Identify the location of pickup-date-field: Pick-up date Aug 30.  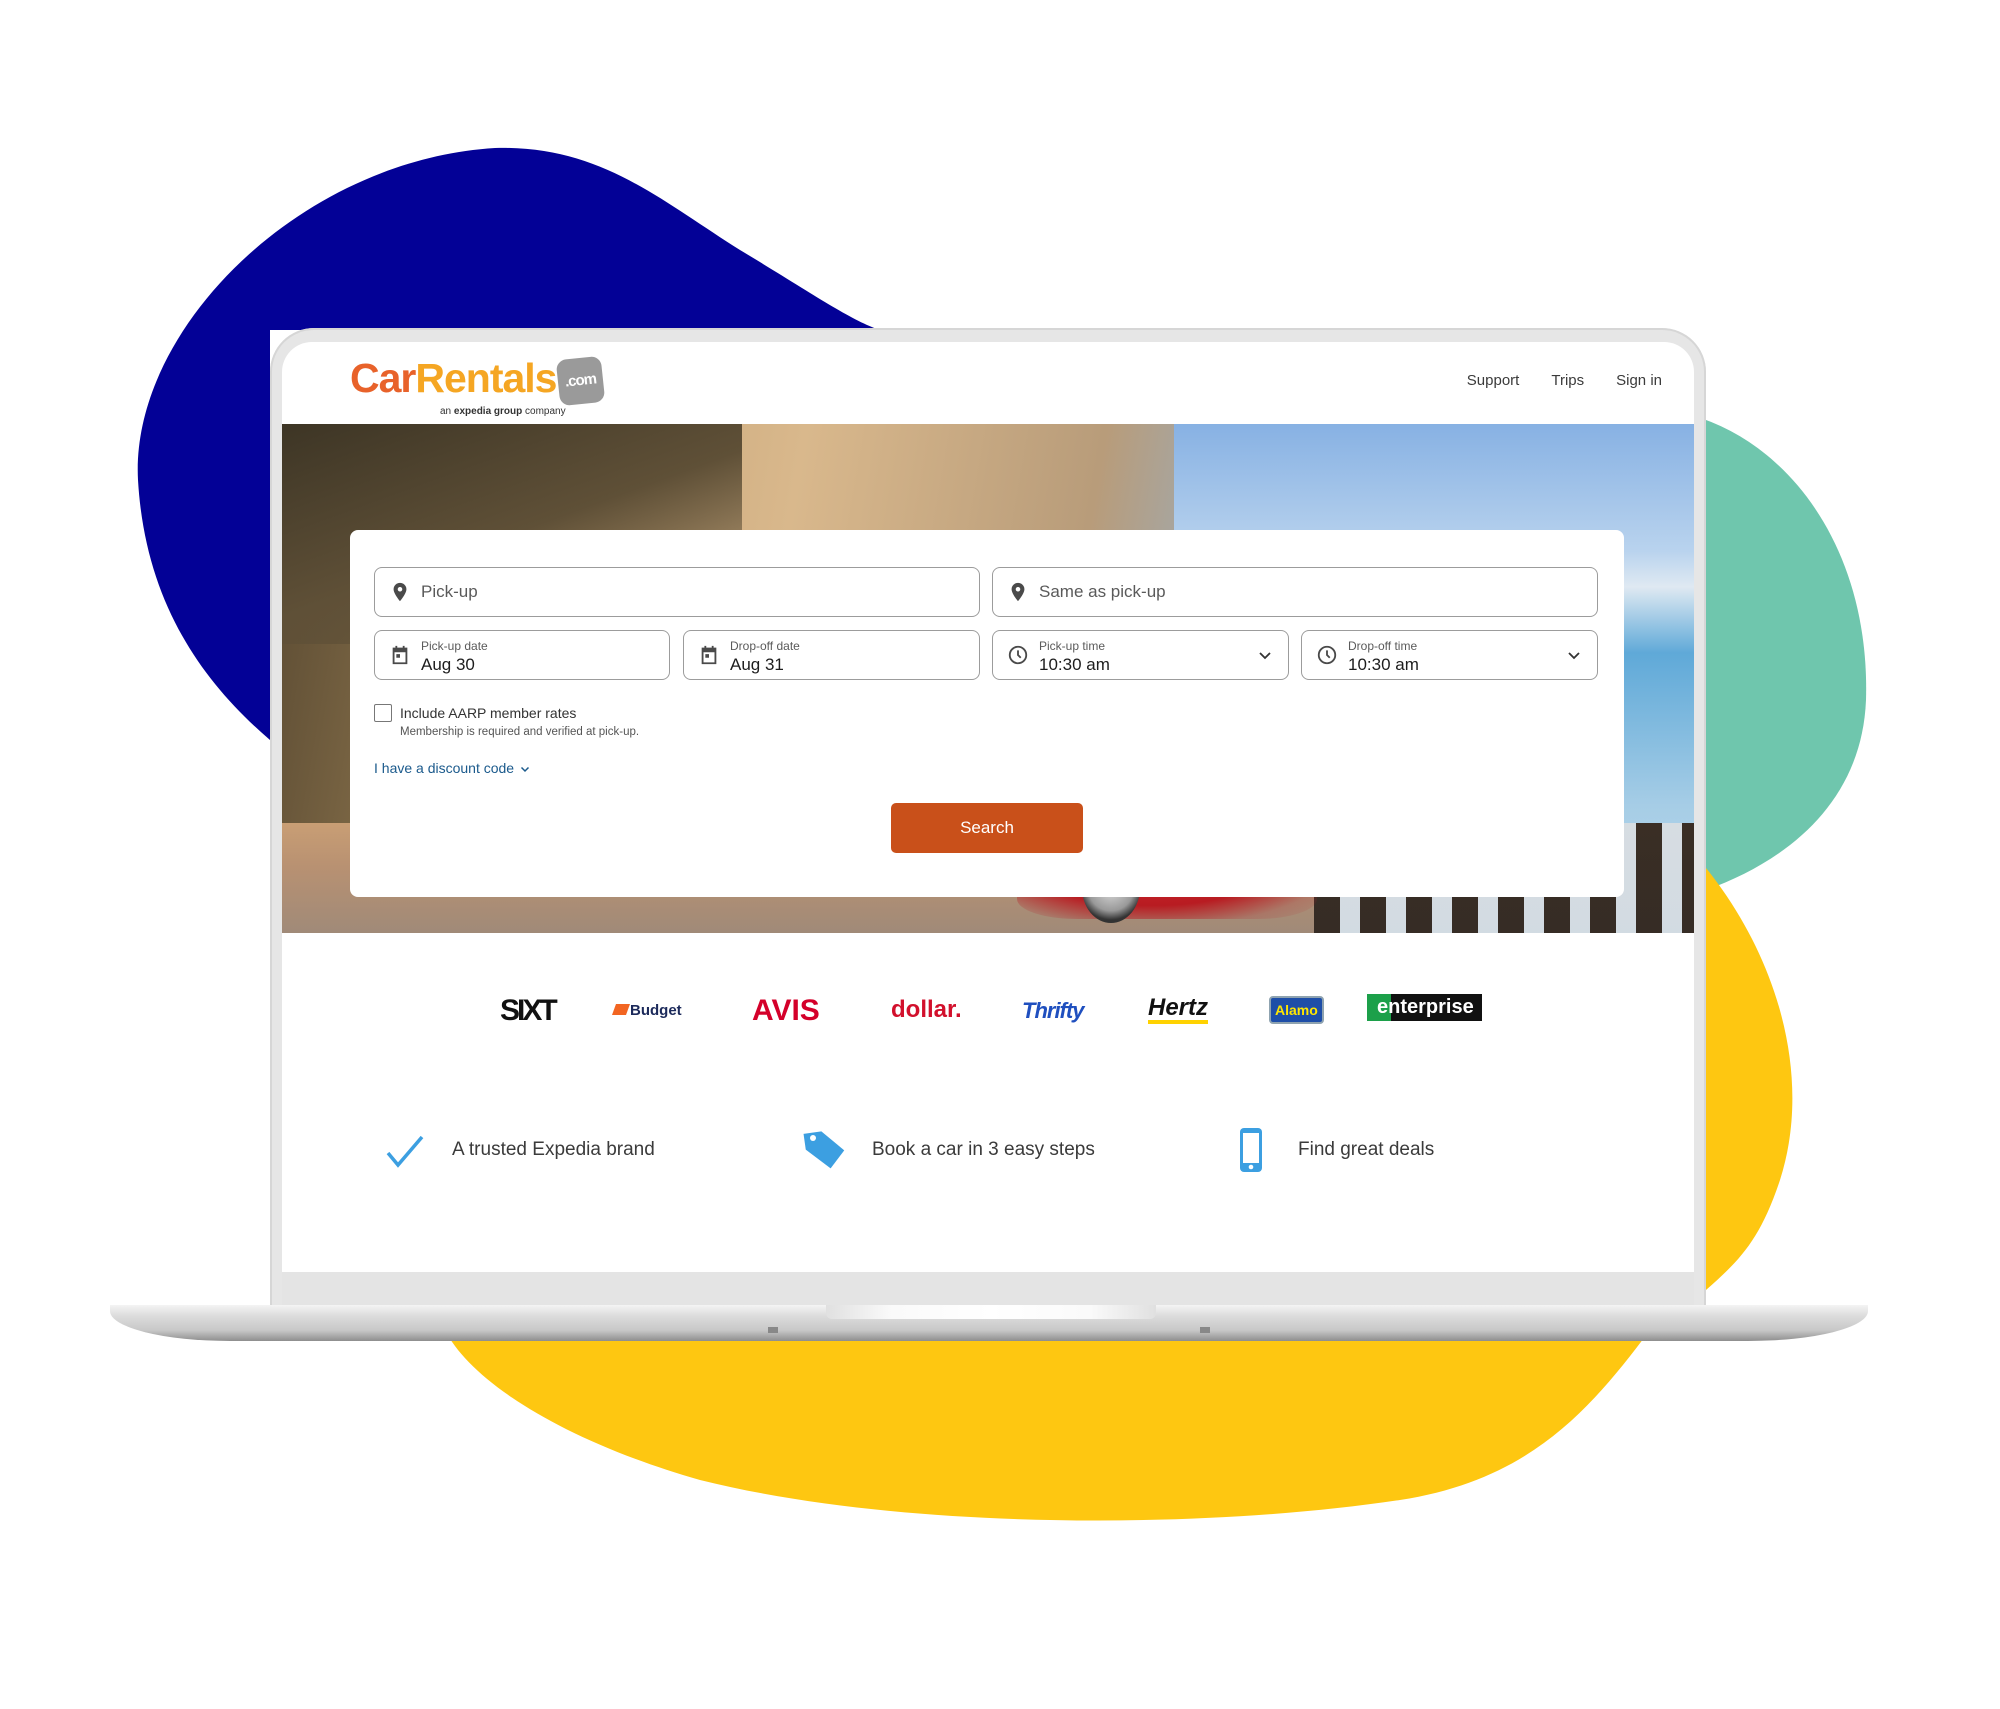
(522, 655).